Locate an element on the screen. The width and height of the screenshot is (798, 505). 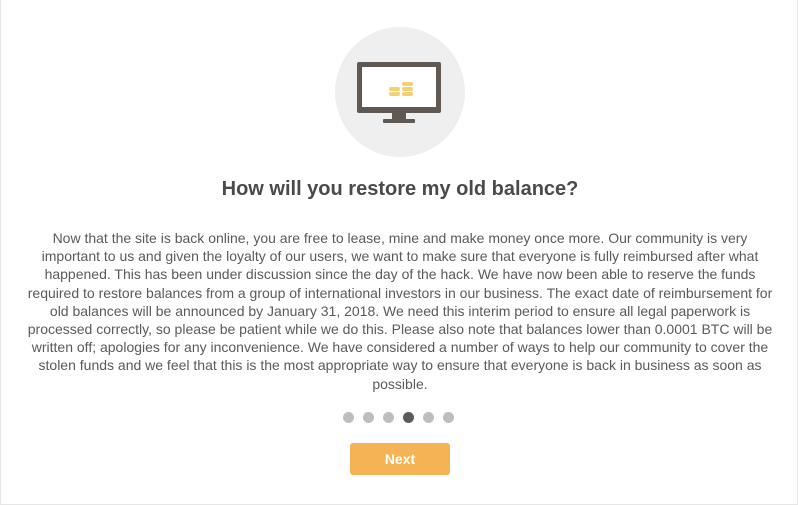
illustration-circle is located at coordinates (400, 92).